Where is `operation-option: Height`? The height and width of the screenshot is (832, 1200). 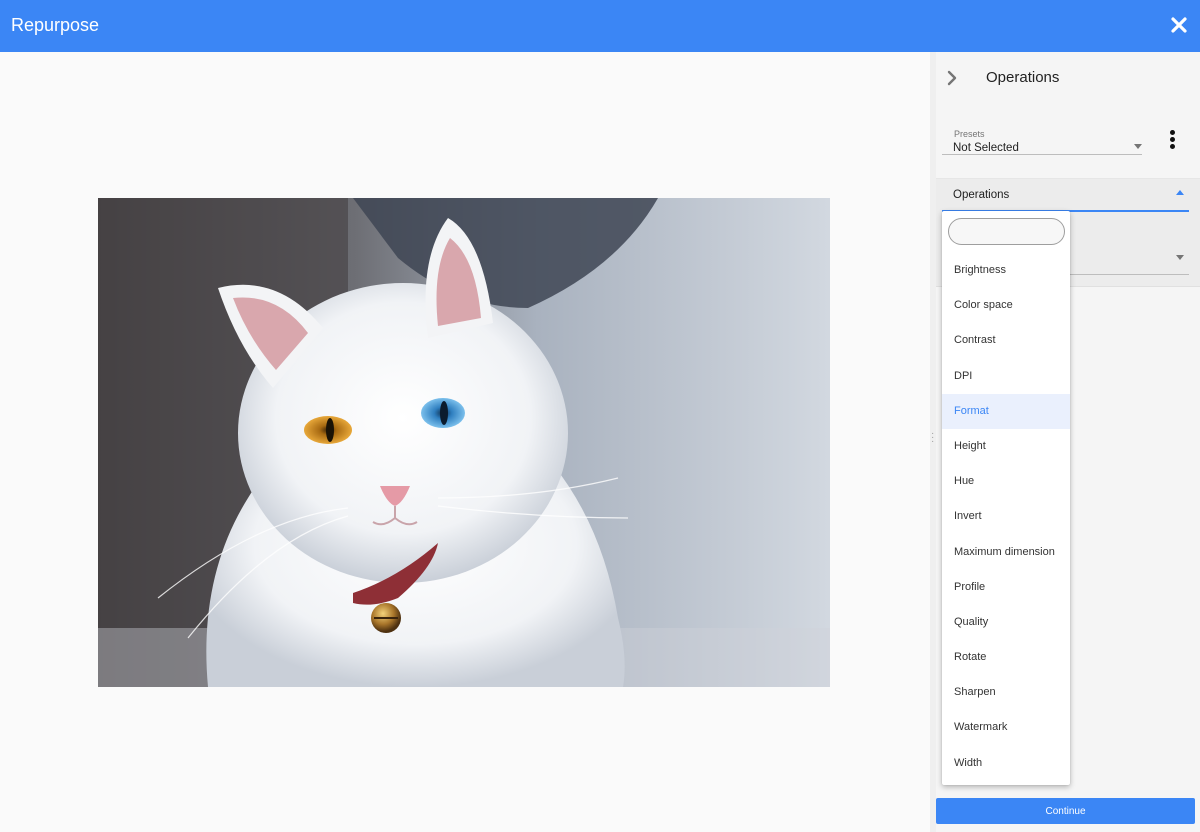
operation-option: Height is located at coordinates (1006, 446).